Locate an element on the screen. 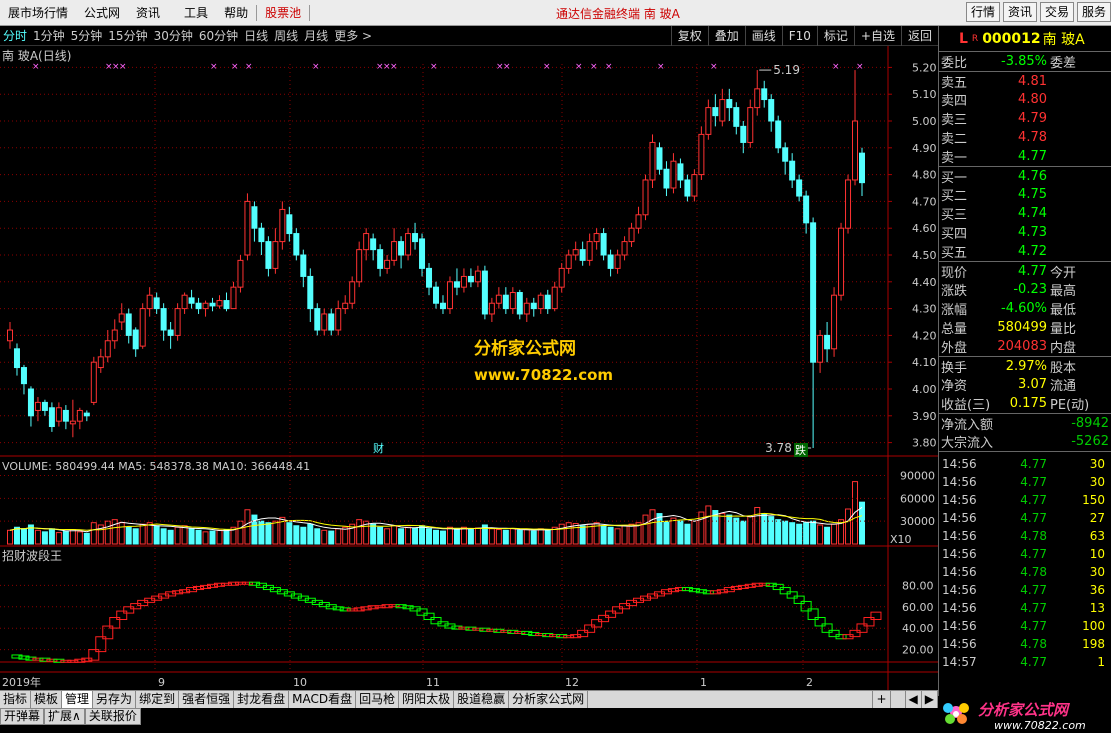 The image size is (1111, 733). time-tick-label: 2019年 is located at coordinates (21, 682).